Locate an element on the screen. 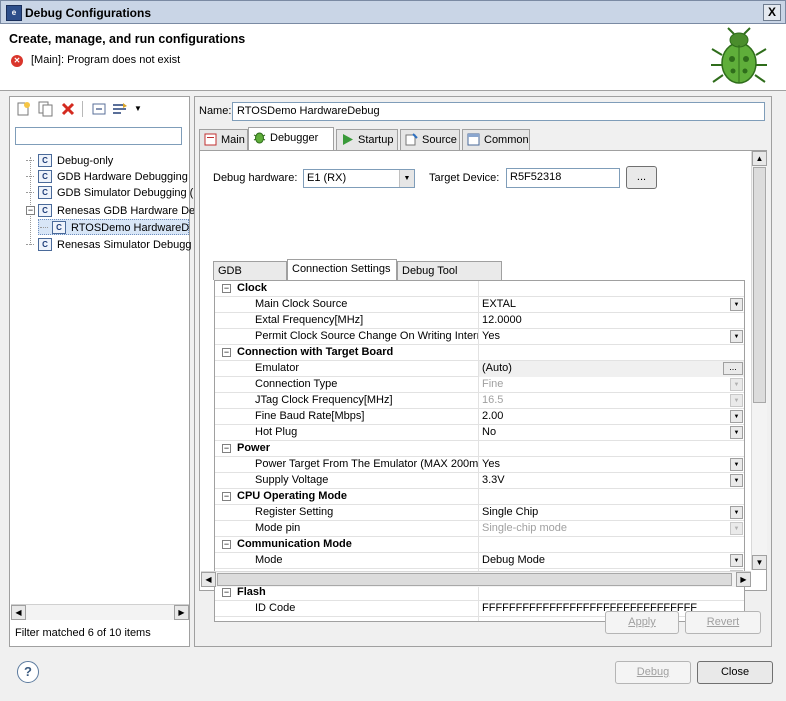 The image size is (786, 701). grid-property-row: Supply Voltage 3.3V ▼ is located at coordinates (479, 481).